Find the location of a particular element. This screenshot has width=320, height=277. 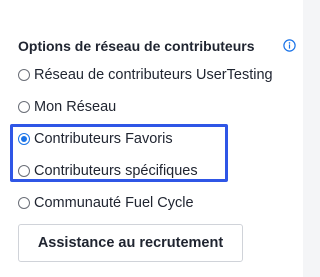

radio-option-fuel-cycle-community: Communauté Fuel Cycle is located at coordinates (106, 203).